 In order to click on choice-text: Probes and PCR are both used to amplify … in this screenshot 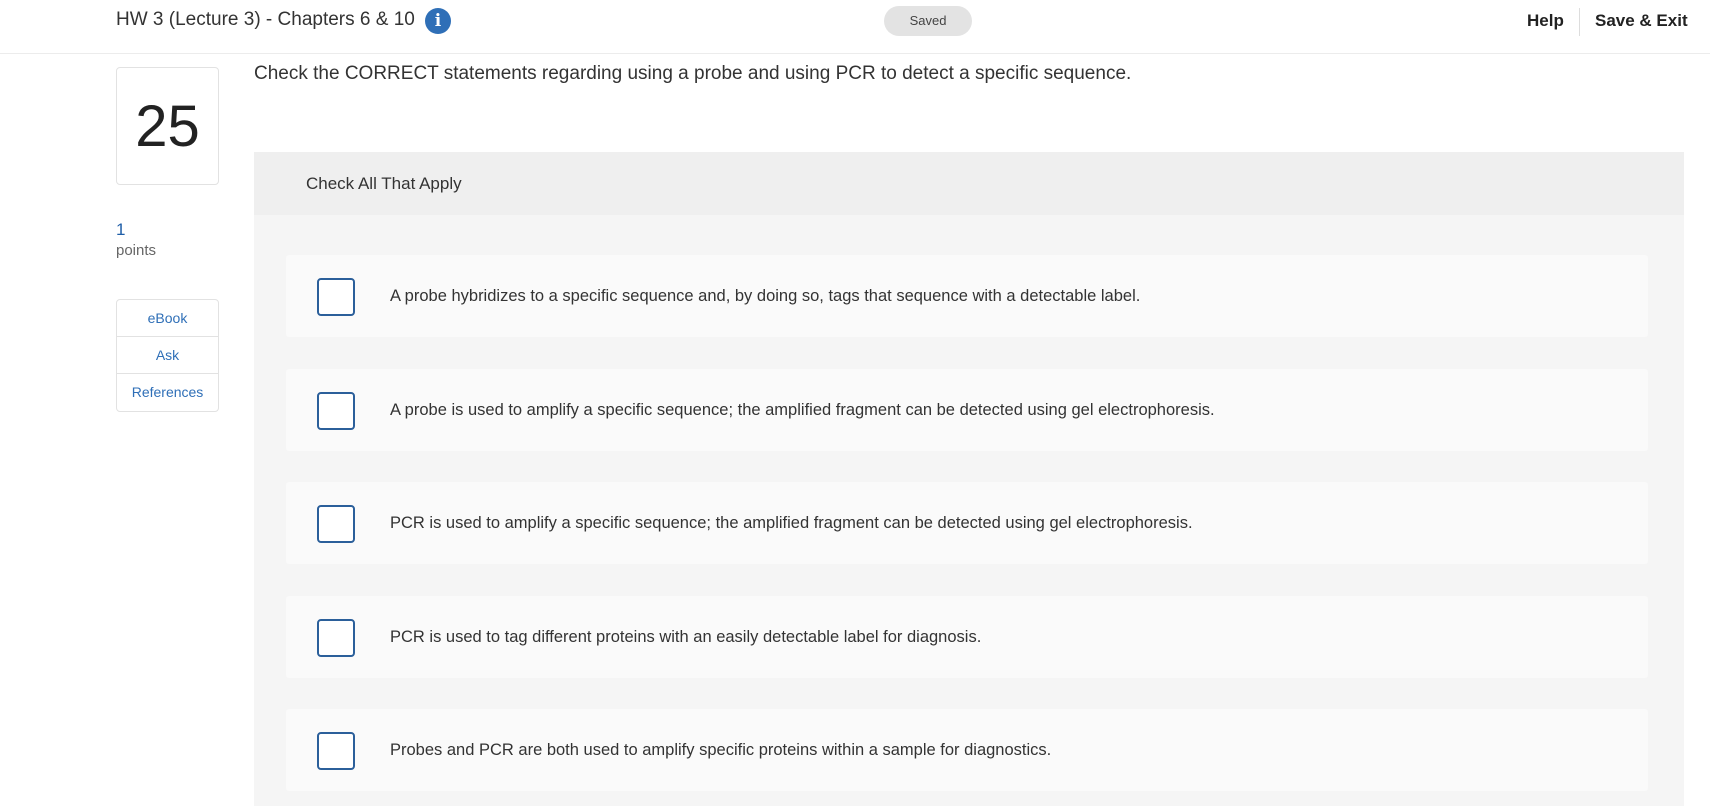, I will do `click(721, 750)`.